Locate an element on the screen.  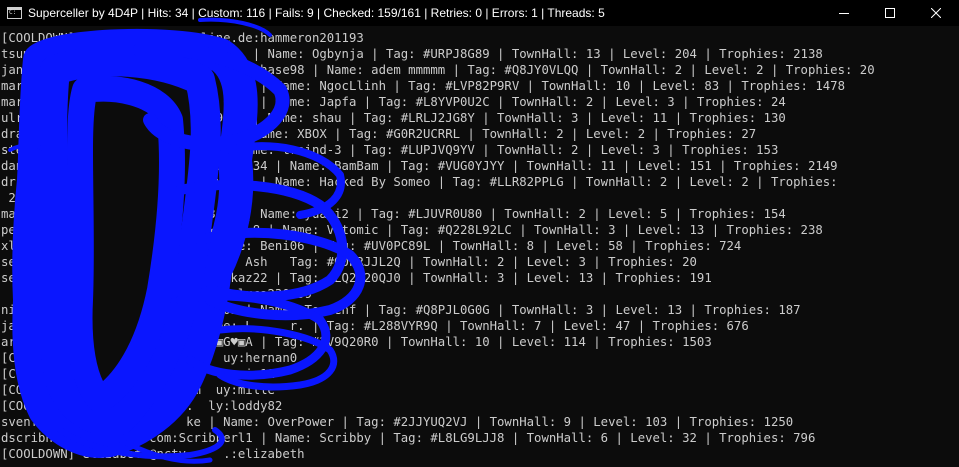
console-line: ine.de:luca230 99 is located at coordinates (156, 294).